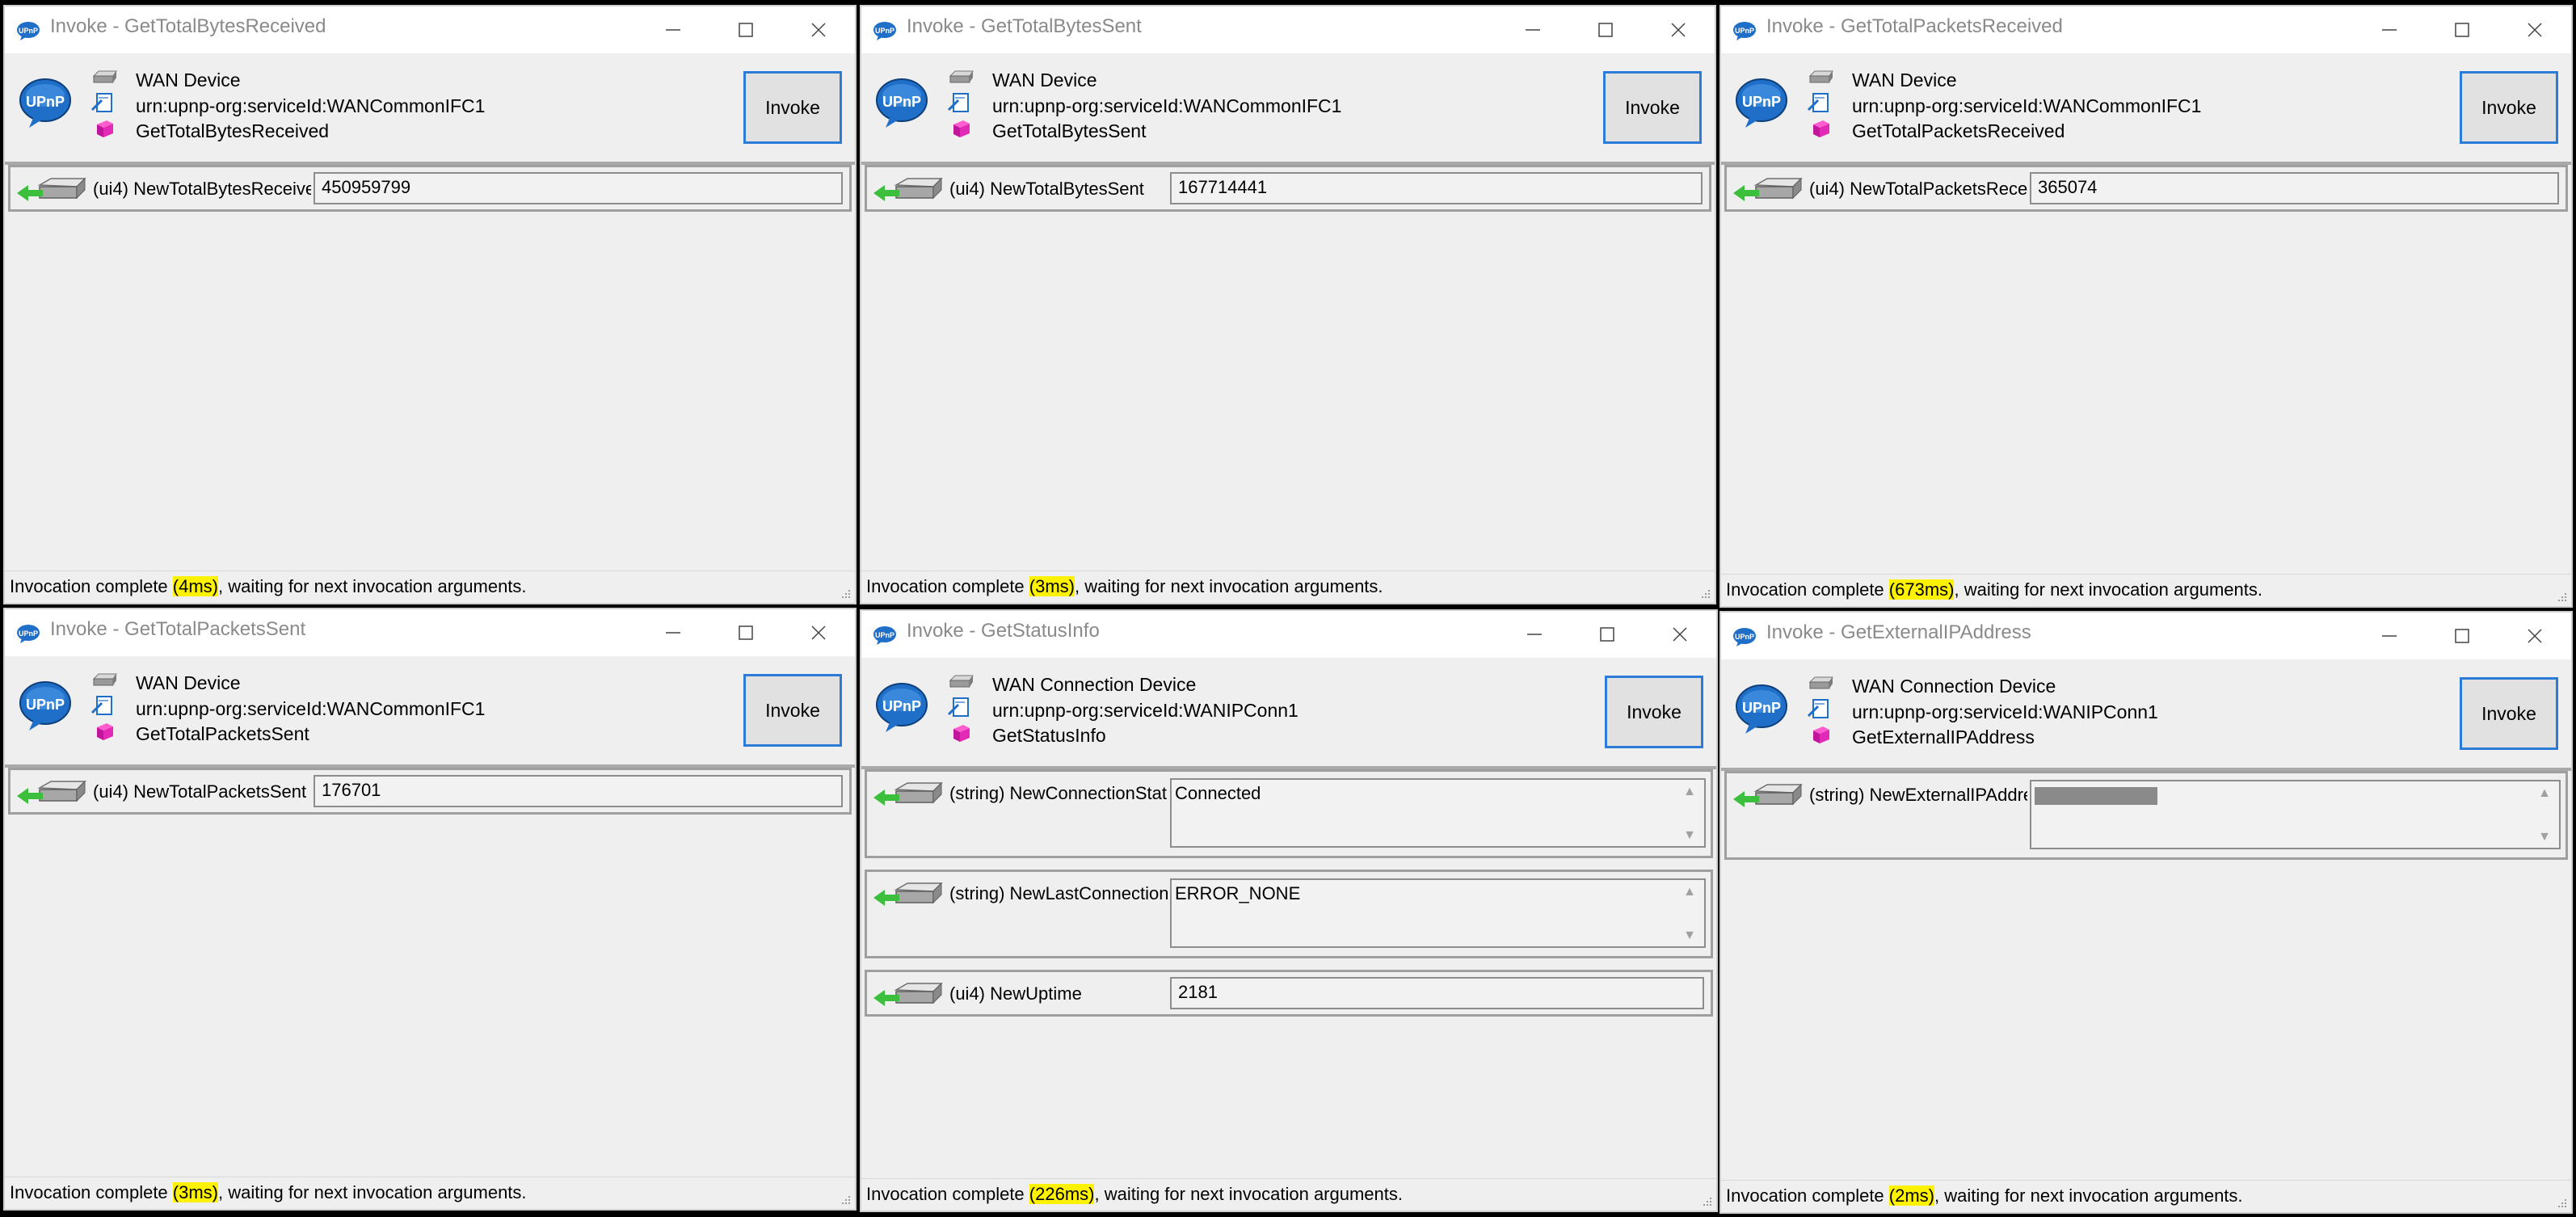 The width and height of the screenshot is (2576, 1217). I want to click on action-name: GetTotalBytesReceived, so click(233, 130).